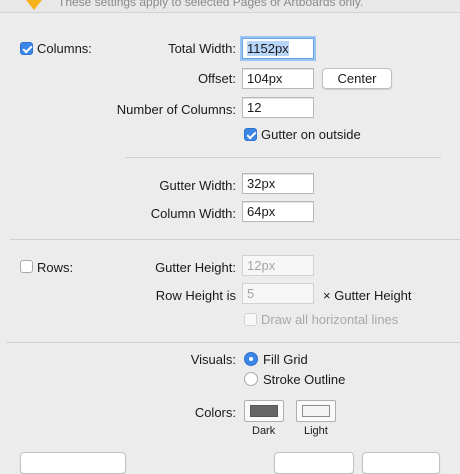 This screenshot has width=460, height=474. Describe the element at coordinates (314, 463) in the screenshot. I see `cancel-button` at that location.